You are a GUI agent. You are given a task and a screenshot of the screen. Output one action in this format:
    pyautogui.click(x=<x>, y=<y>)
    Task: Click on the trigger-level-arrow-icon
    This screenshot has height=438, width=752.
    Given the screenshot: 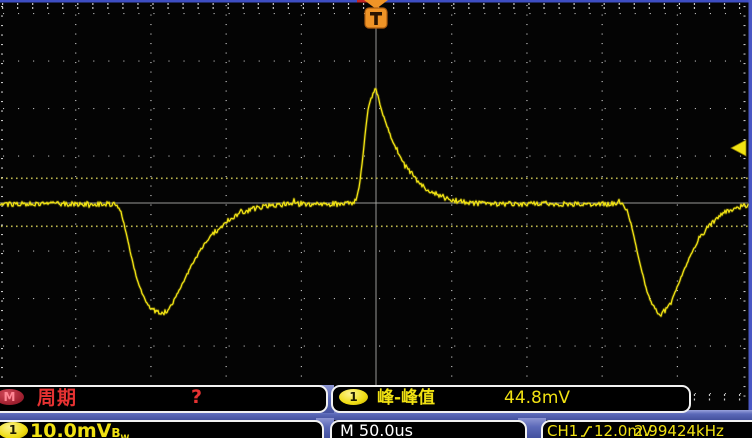 What is the action you would take?
    pyautogui.click(x=738, y=148)
    